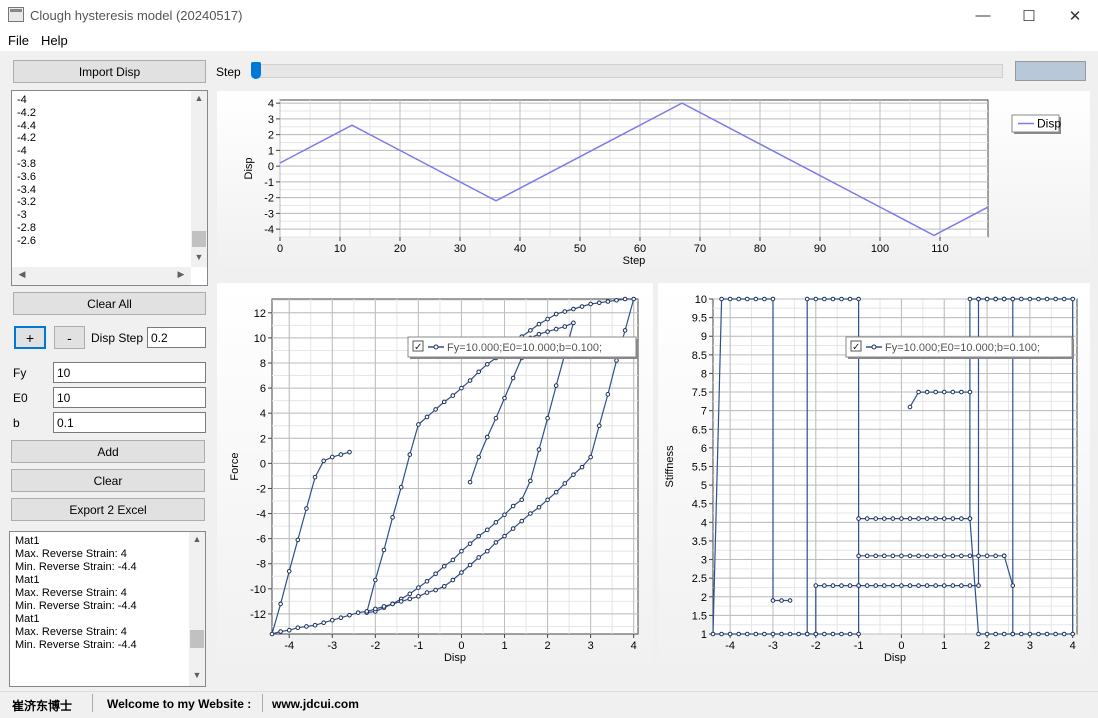 Image resolution: width=1098 pixels, height=718 pixels. Describe the element at coordinates (129, 422) in the screenshot. I see `b-input: 0.1` at that location.